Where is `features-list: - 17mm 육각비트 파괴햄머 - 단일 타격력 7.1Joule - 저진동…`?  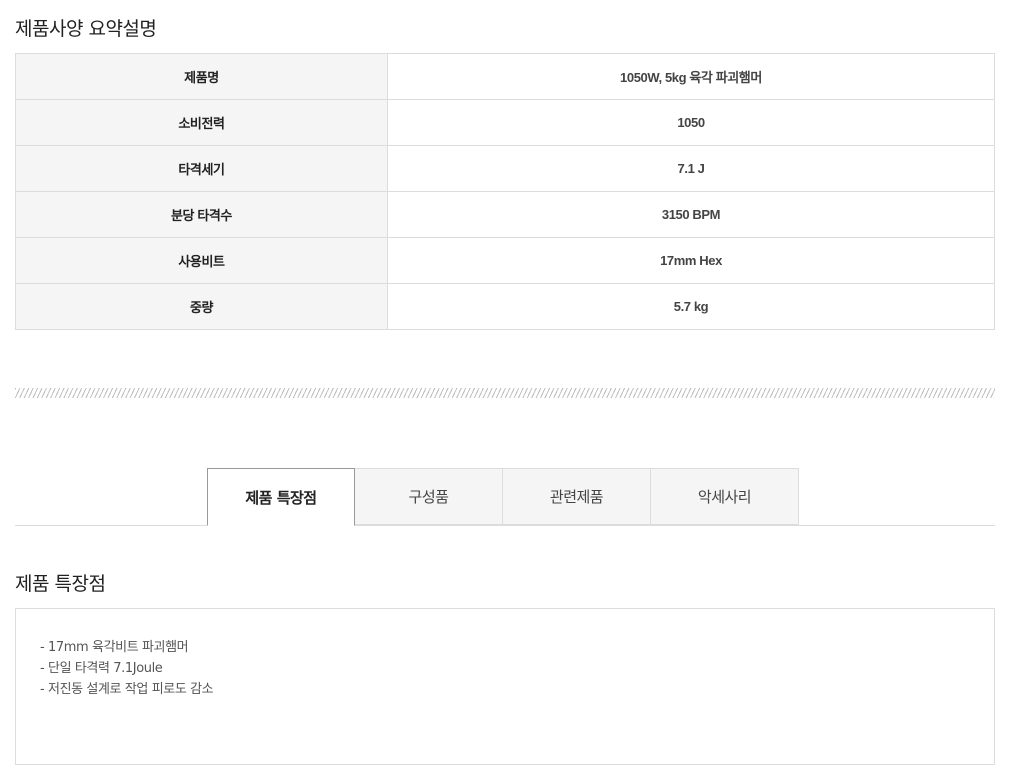 features-list: - 17mm 육각비트 파괴햄머 - 단일 타격력 7.1Joule - 저진동… is located at coordinates (505, 668).